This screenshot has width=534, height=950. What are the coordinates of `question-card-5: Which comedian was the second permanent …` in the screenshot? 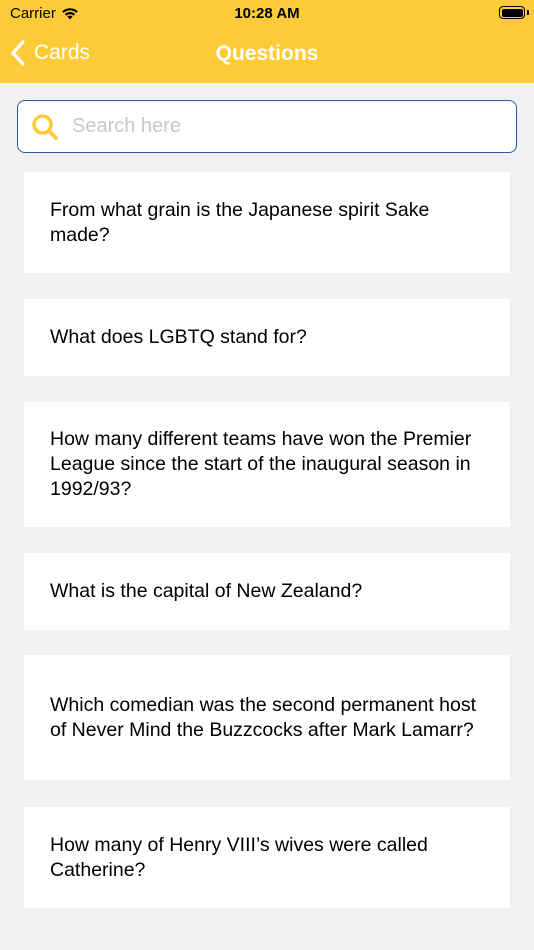 It's located at (267, 717).